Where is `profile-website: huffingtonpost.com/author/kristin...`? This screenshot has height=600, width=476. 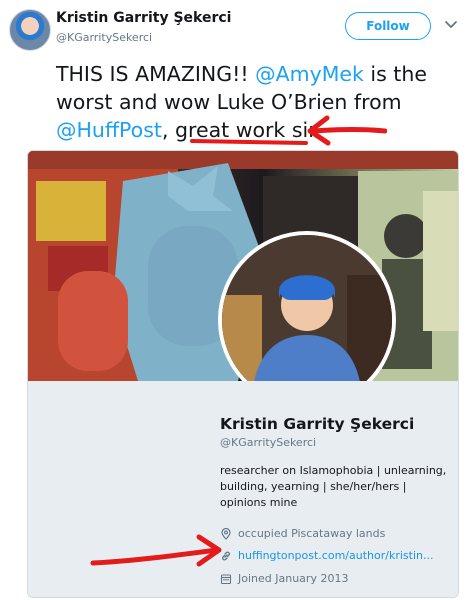 profile-website: huffingtonpost.com/author/kristin... is located at coordinates (326, 555).